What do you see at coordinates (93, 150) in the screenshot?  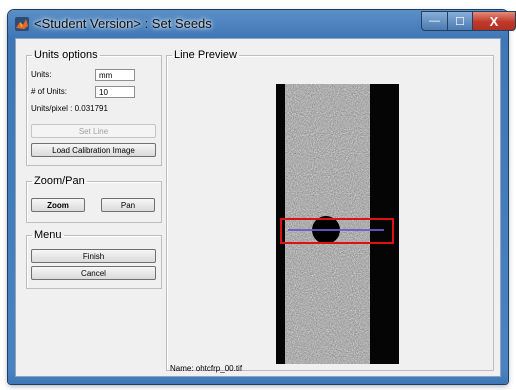 I see `load-calibration-image-button: Load Calibration Image` at bounding box center [93, 150].